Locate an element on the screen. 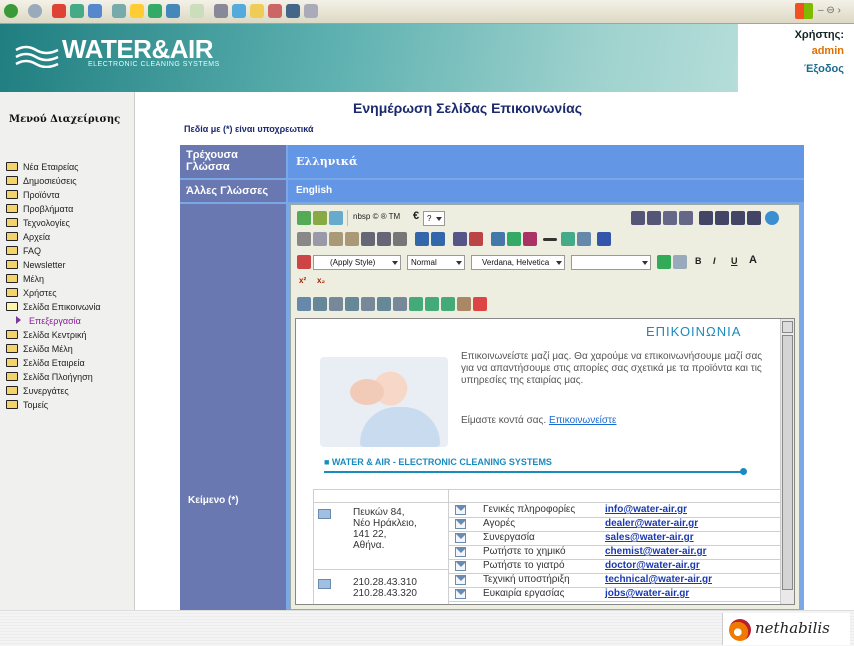 Image resolution: width=854 pixels, height=646 pixels. sidebar-item-technologies: Τεχνολογίες is located at coordinates (53, 223).